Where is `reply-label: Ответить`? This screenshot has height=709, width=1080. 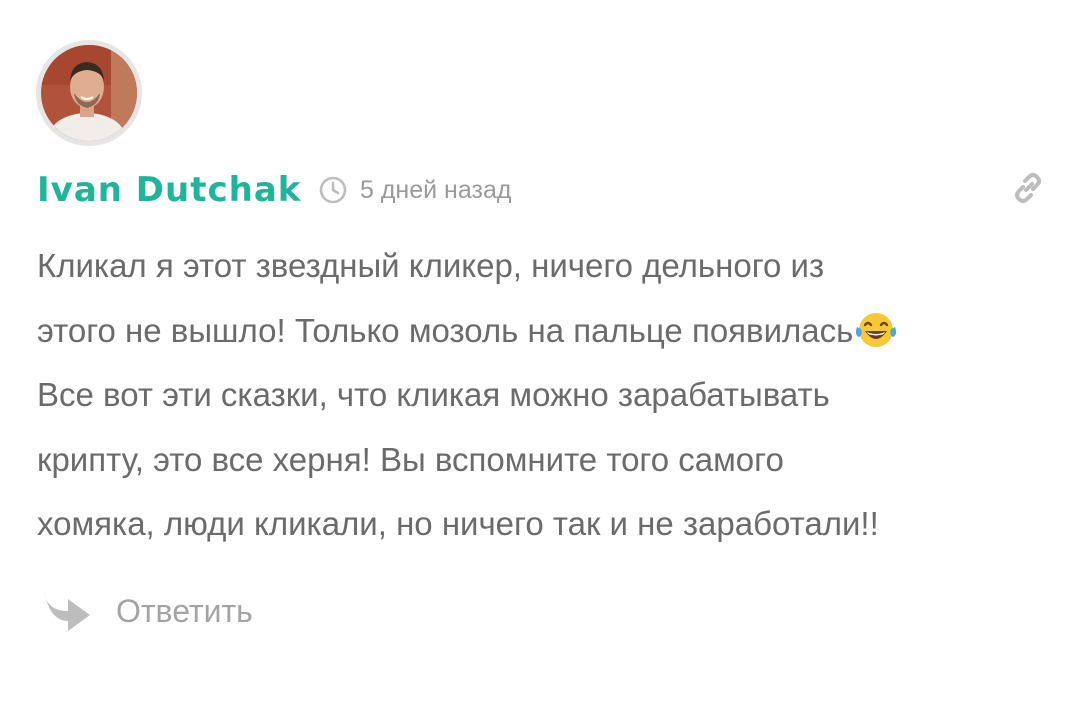 reply-label: Ответить is located at coordinates (184, 610).